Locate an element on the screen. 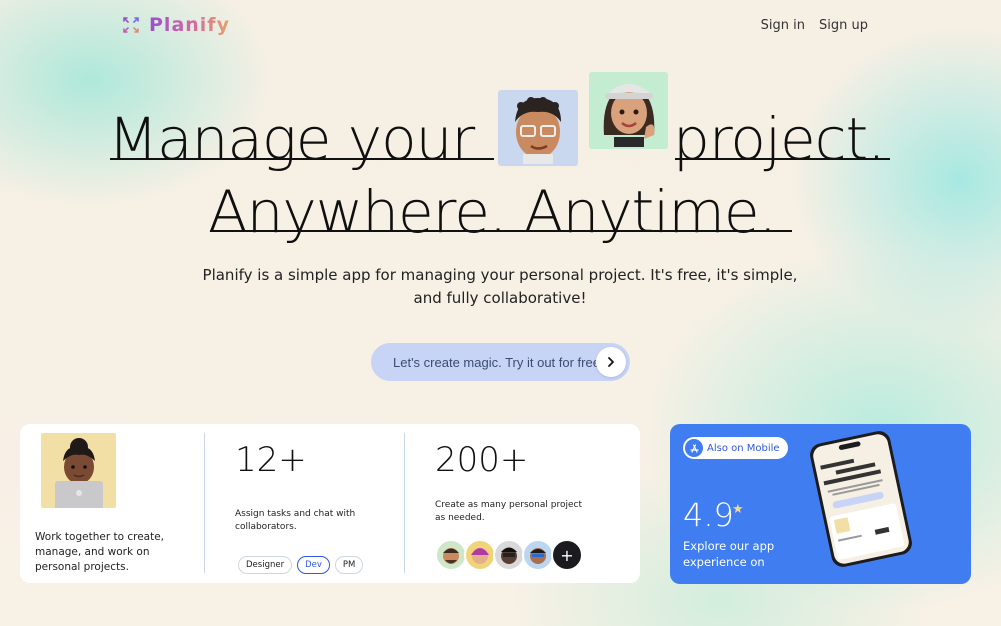  top-nav: Sign in Sign up is located at coordinates (814, 25).